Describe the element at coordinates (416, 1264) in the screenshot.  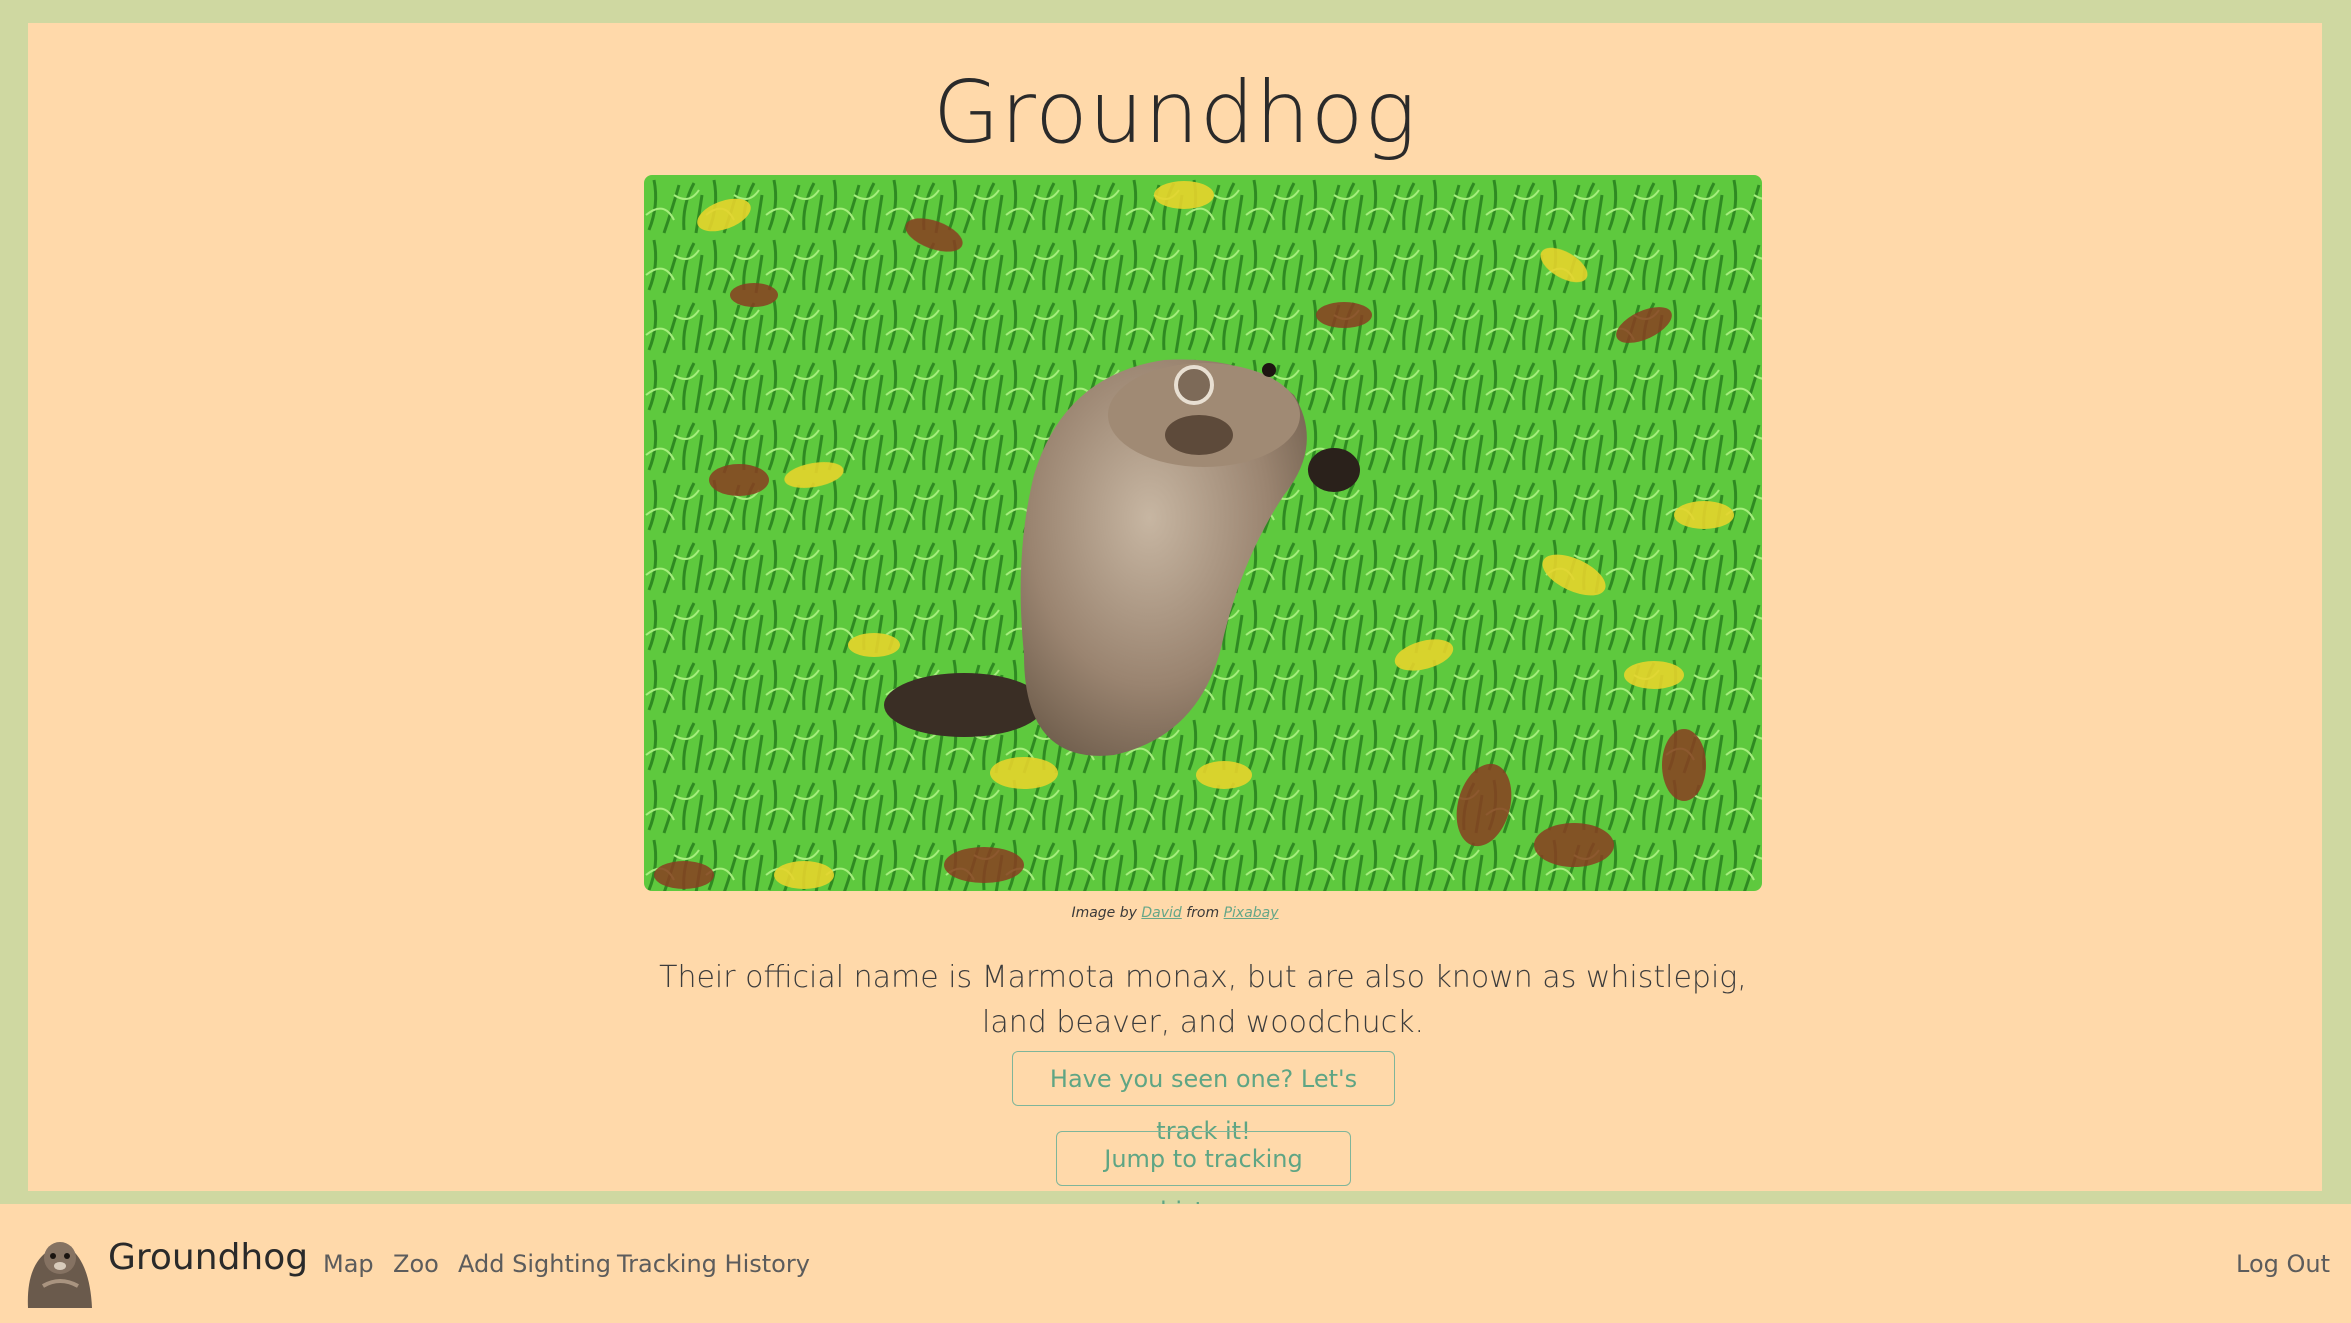
I see `nav-link-zoo: Zoo` at that location.